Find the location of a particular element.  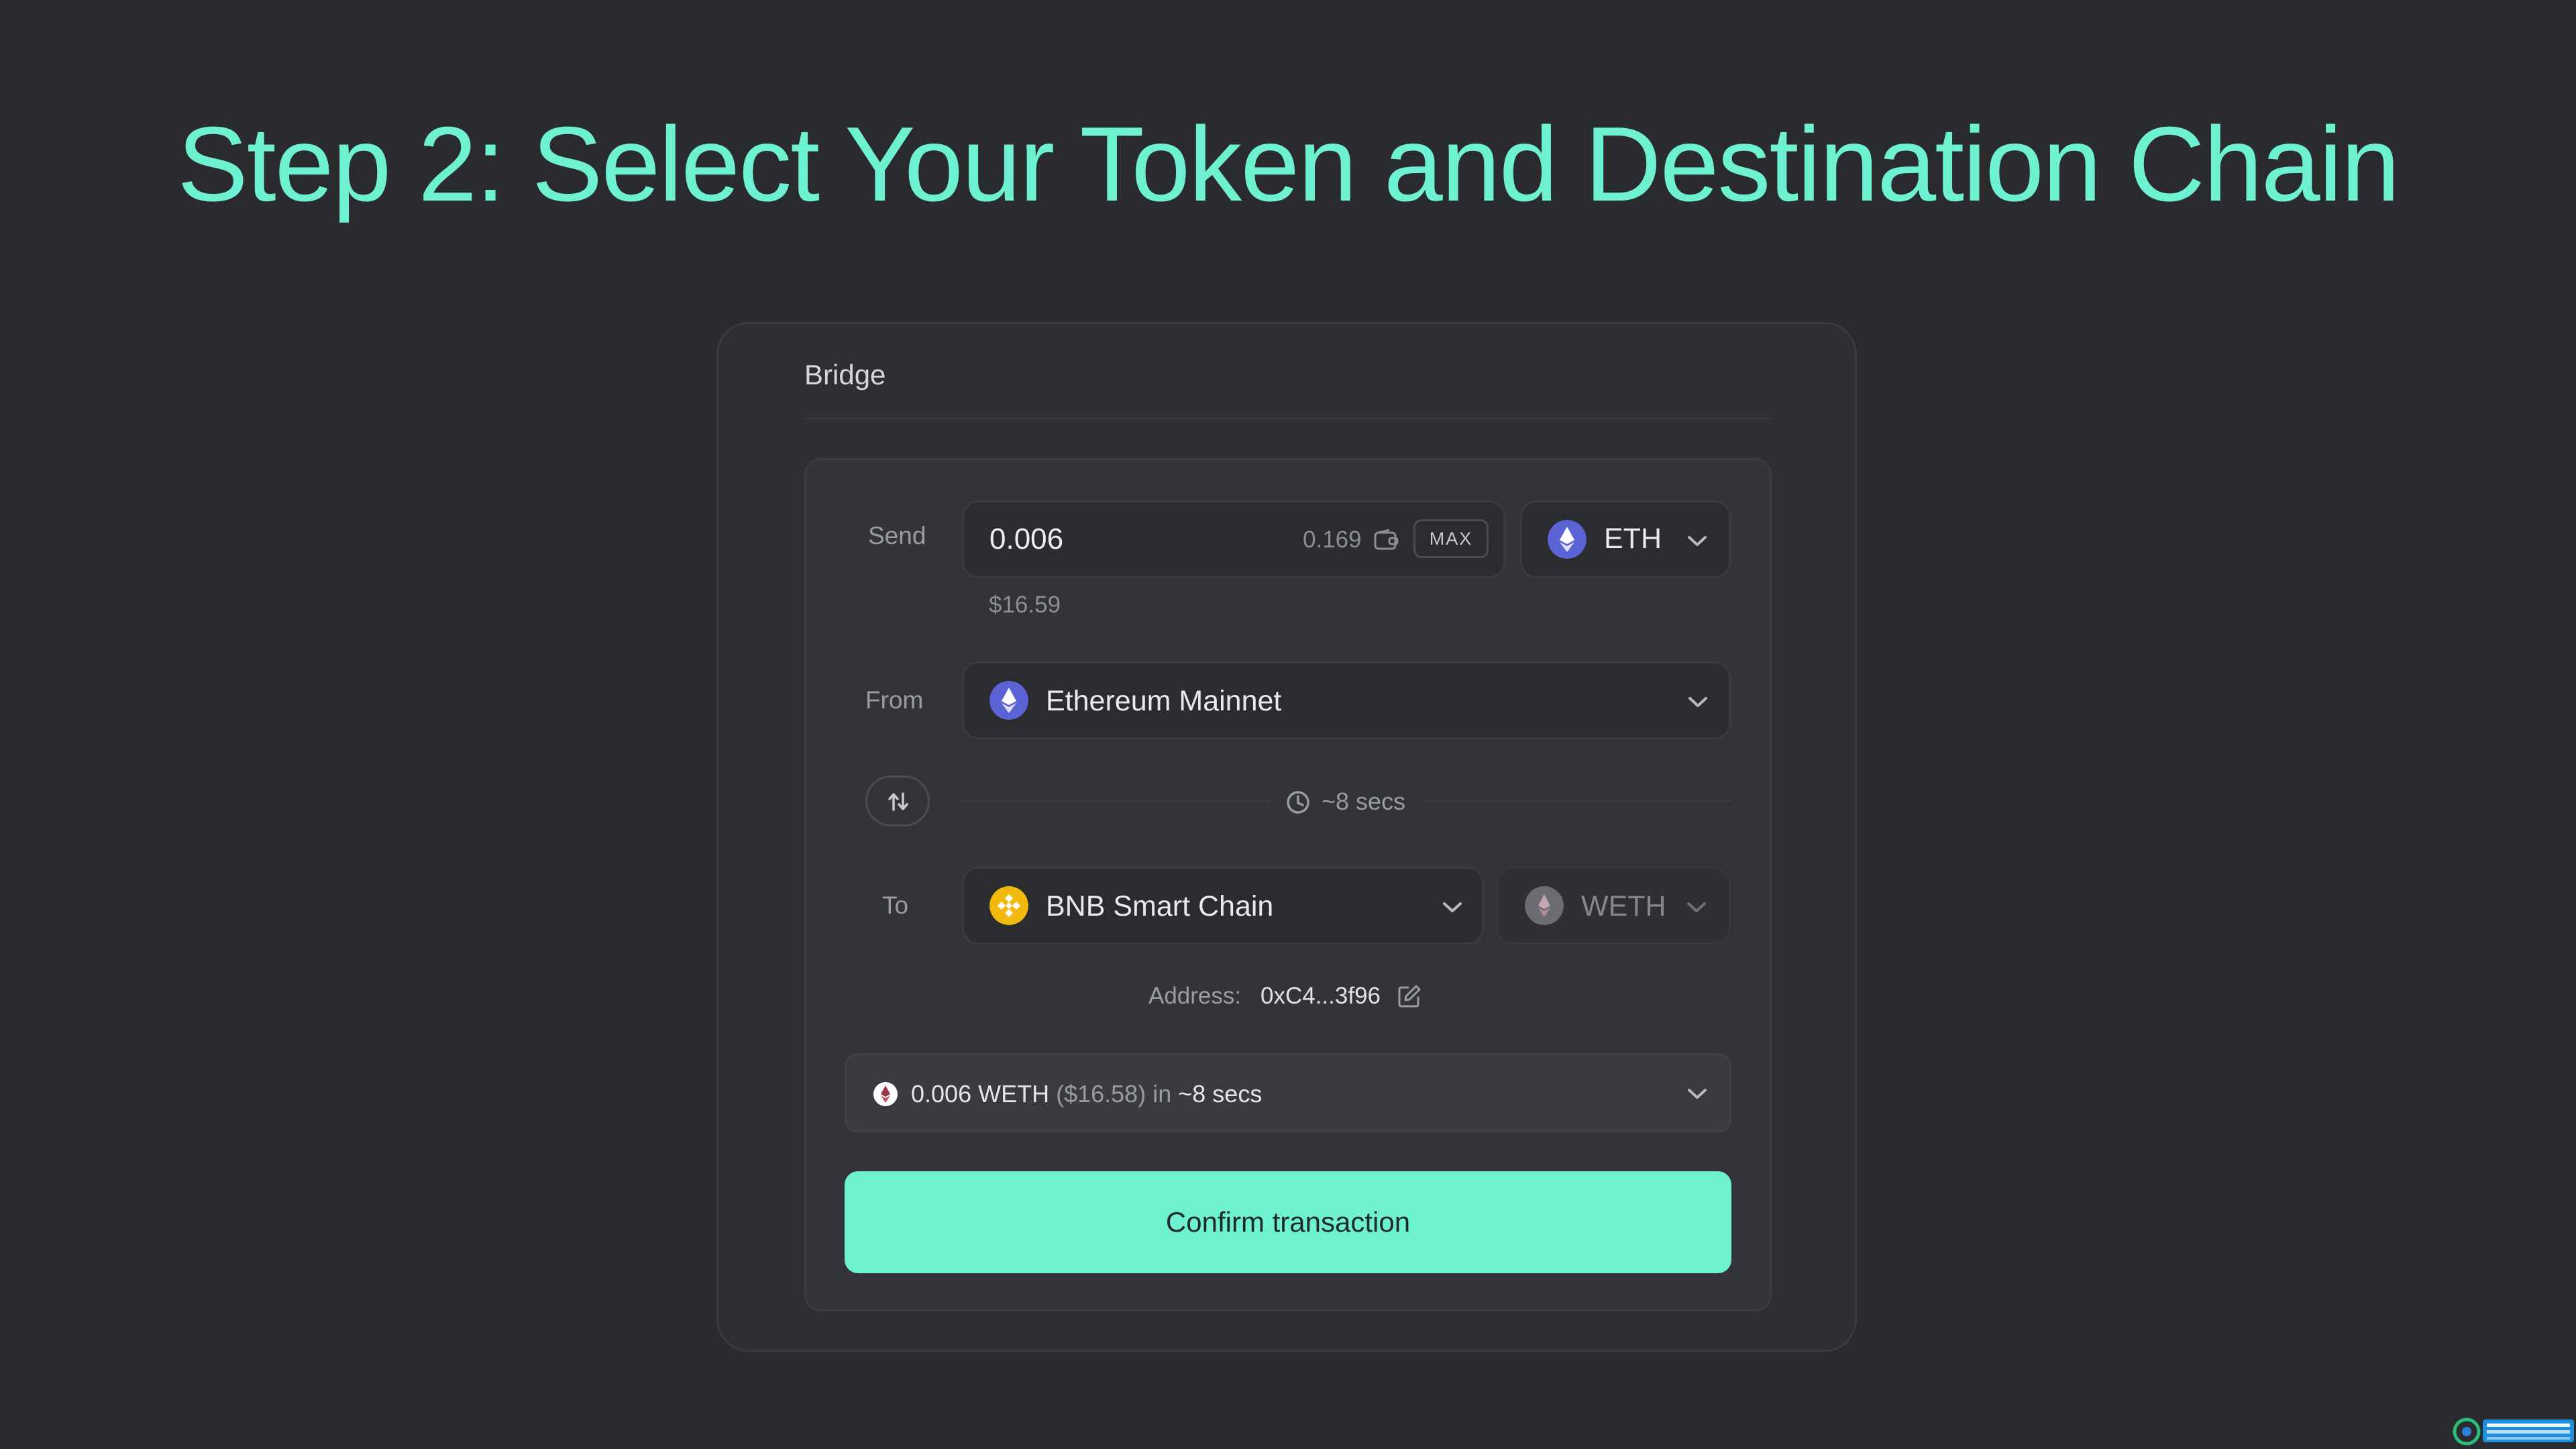

swap-arrows-icon is located at coordinates (898, 801).